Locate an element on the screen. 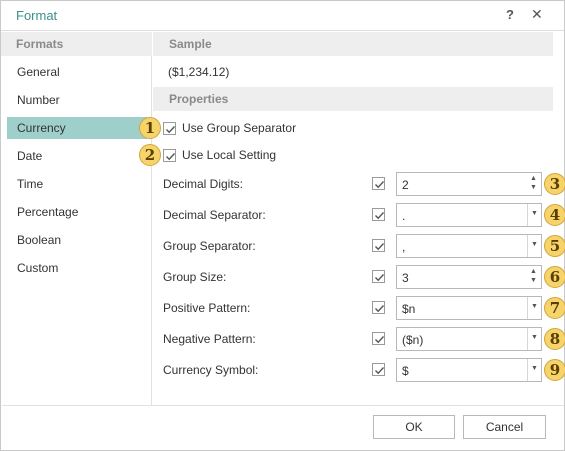  decimal-digits-value: 2 is located at coordinates (405, 185).